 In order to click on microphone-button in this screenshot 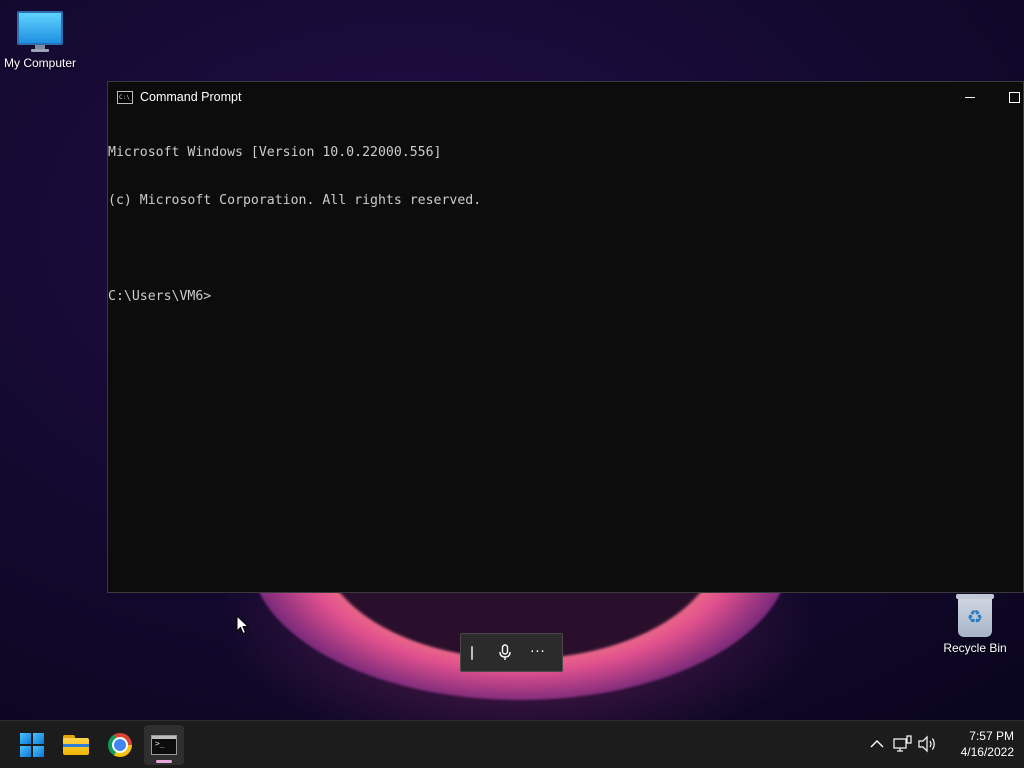, I will do `click(505, 652)`.